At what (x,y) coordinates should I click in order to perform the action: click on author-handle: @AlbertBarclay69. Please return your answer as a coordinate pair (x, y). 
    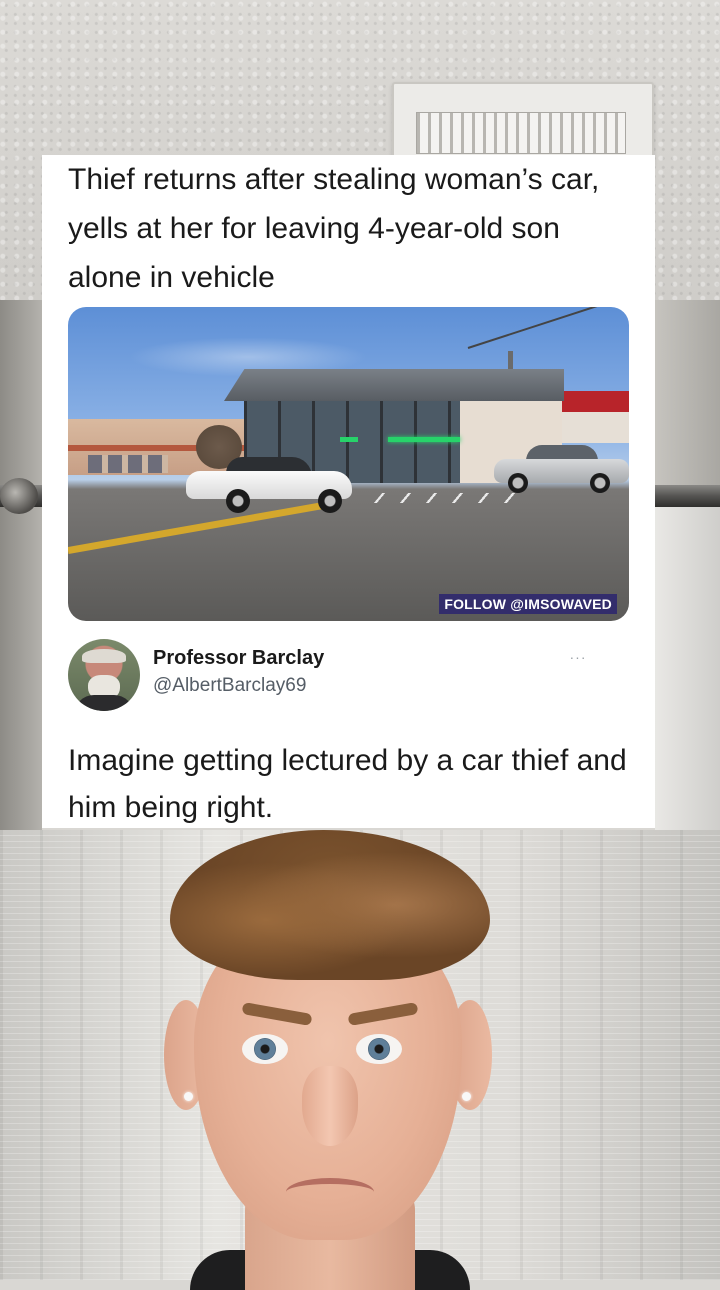
    Looking at the image, I should click on (229, 686).